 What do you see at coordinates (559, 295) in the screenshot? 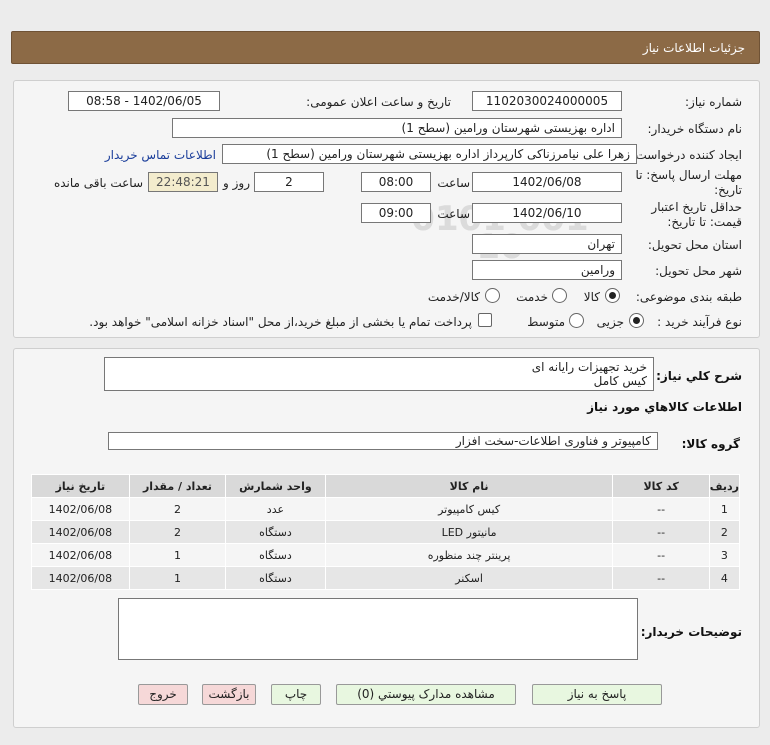
I see `category-radio-service` at bounding box center [559, 295].